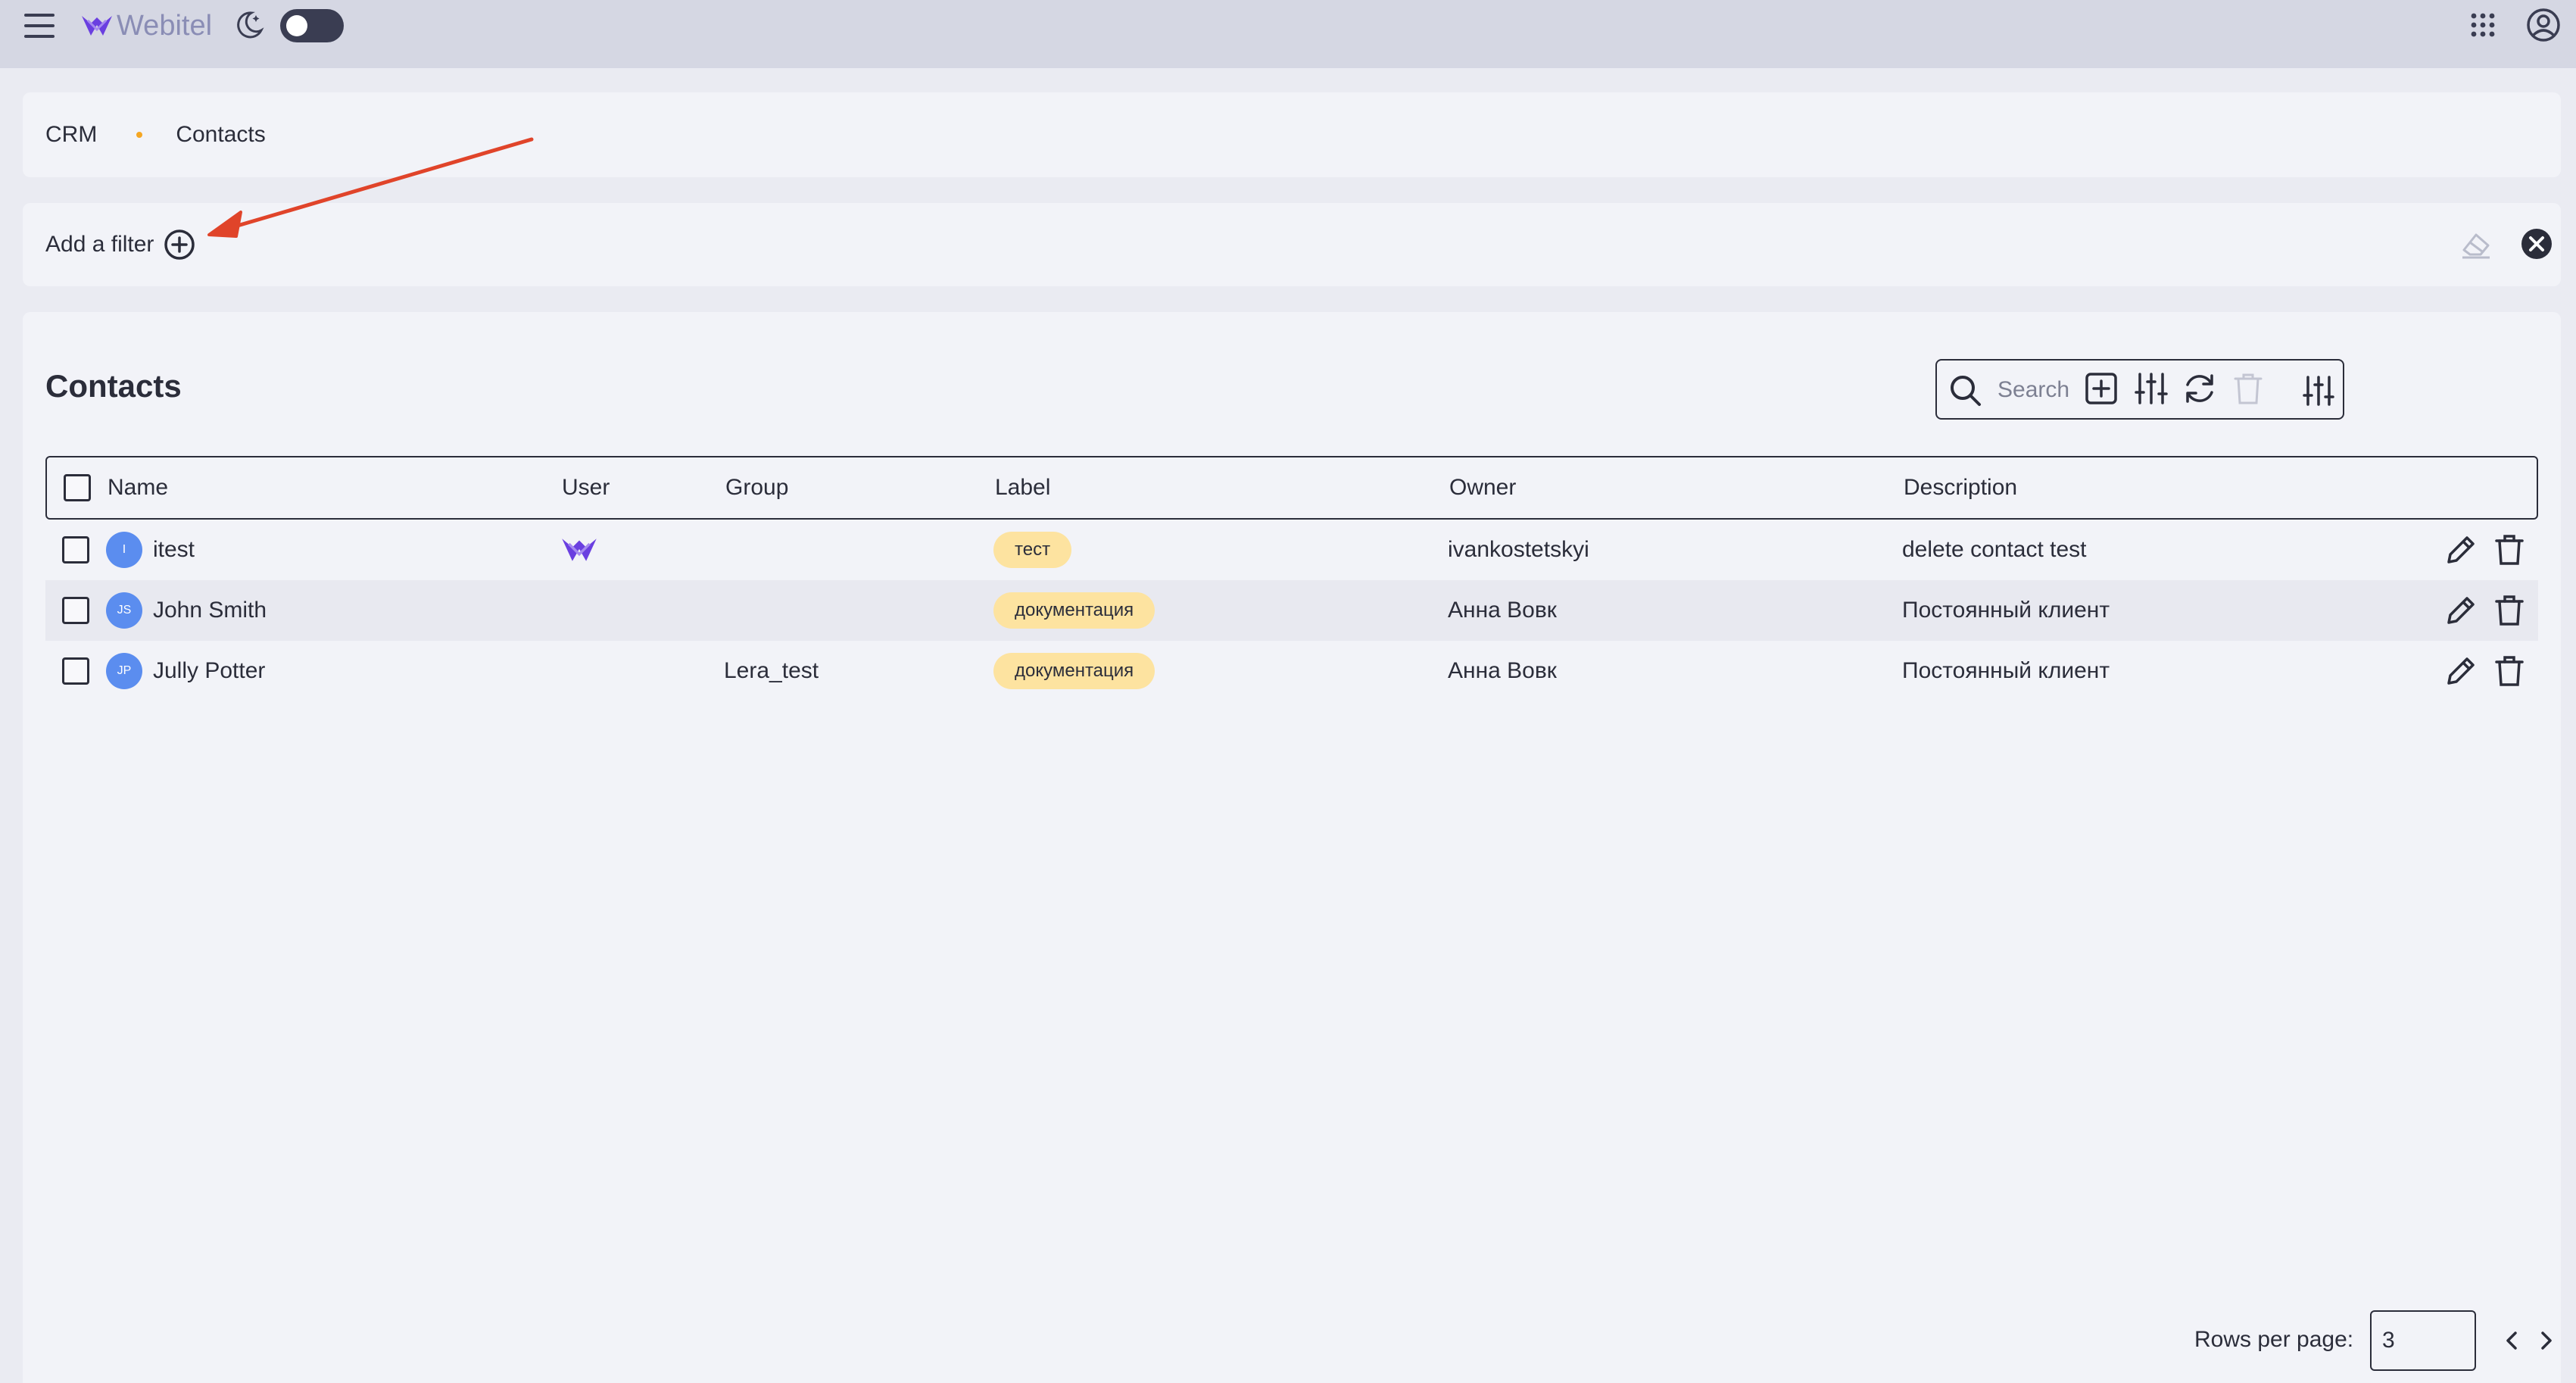 This screenshot has width=2576, height=1383. What do you see at coordinates (77, 487) in the screenshot?
I see `select-all-checkbox` at bounding box center [77, 487].